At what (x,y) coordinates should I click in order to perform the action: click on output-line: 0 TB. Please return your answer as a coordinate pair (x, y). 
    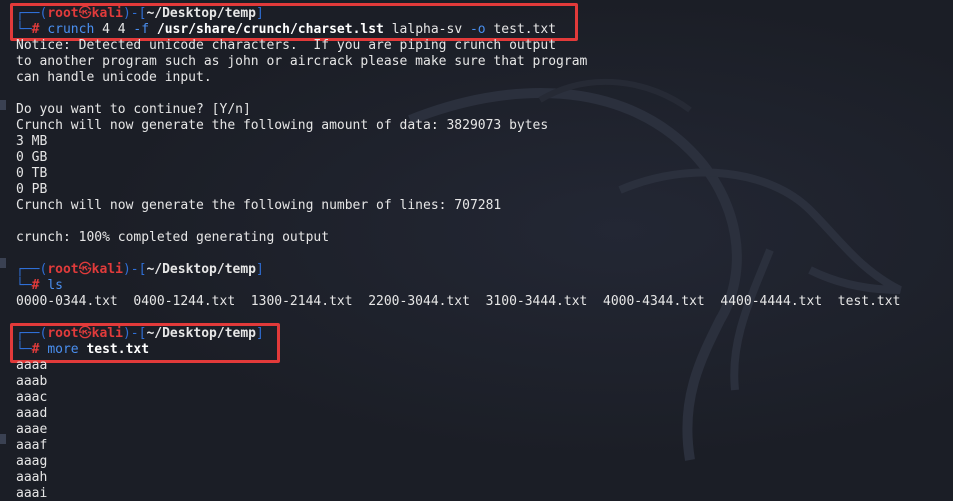
    Looking at the image, I should click on (32, 173).